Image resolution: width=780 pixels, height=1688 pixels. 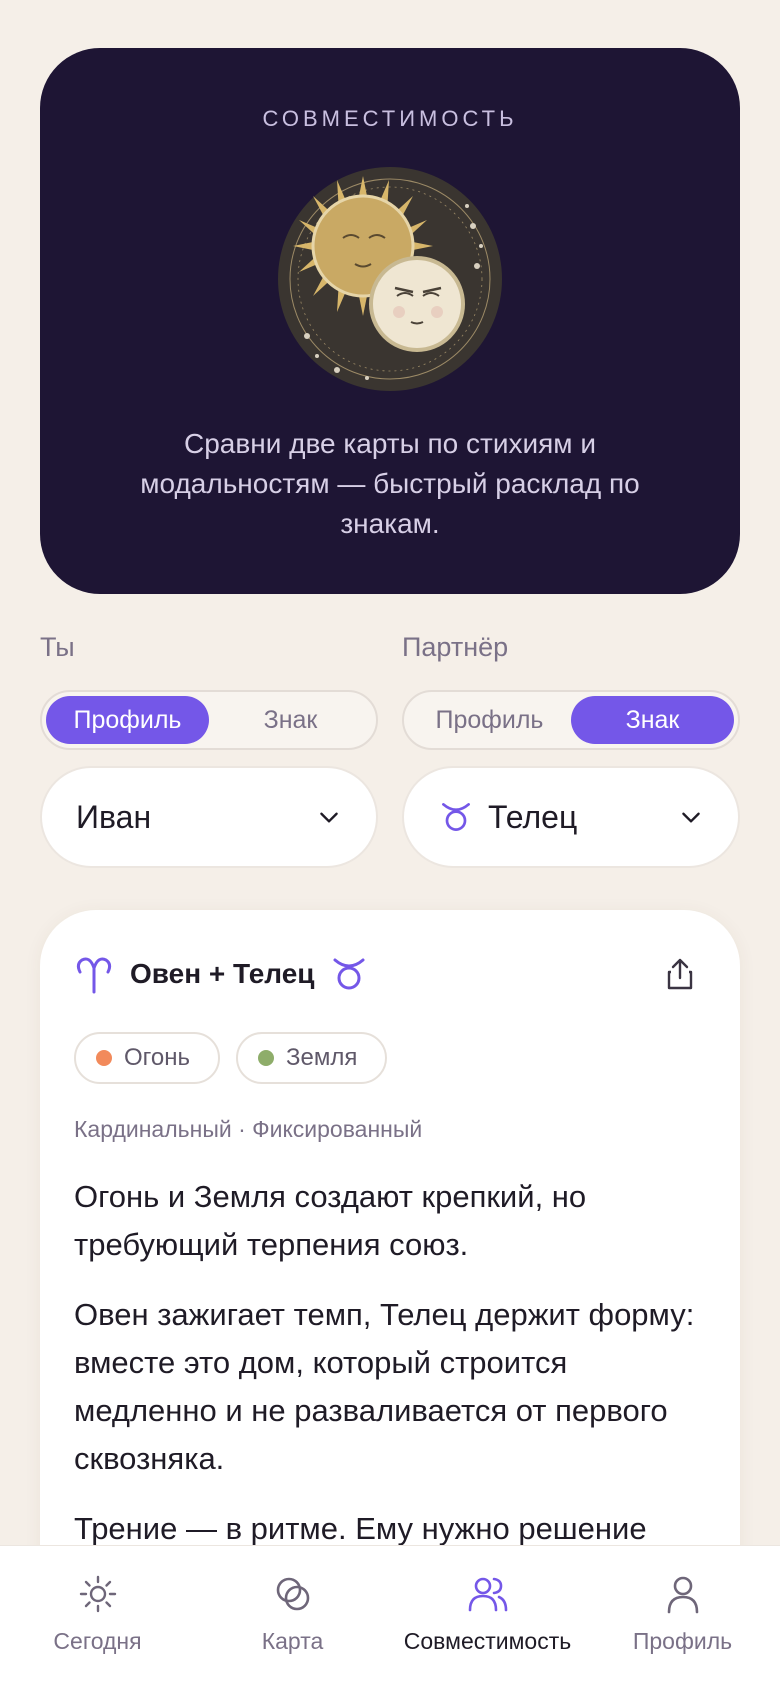 What do you see at coordinates (489, 720) in the screenshot?
I see `partner-toggle-profile: Профиль` at bounding box center [489, 720].